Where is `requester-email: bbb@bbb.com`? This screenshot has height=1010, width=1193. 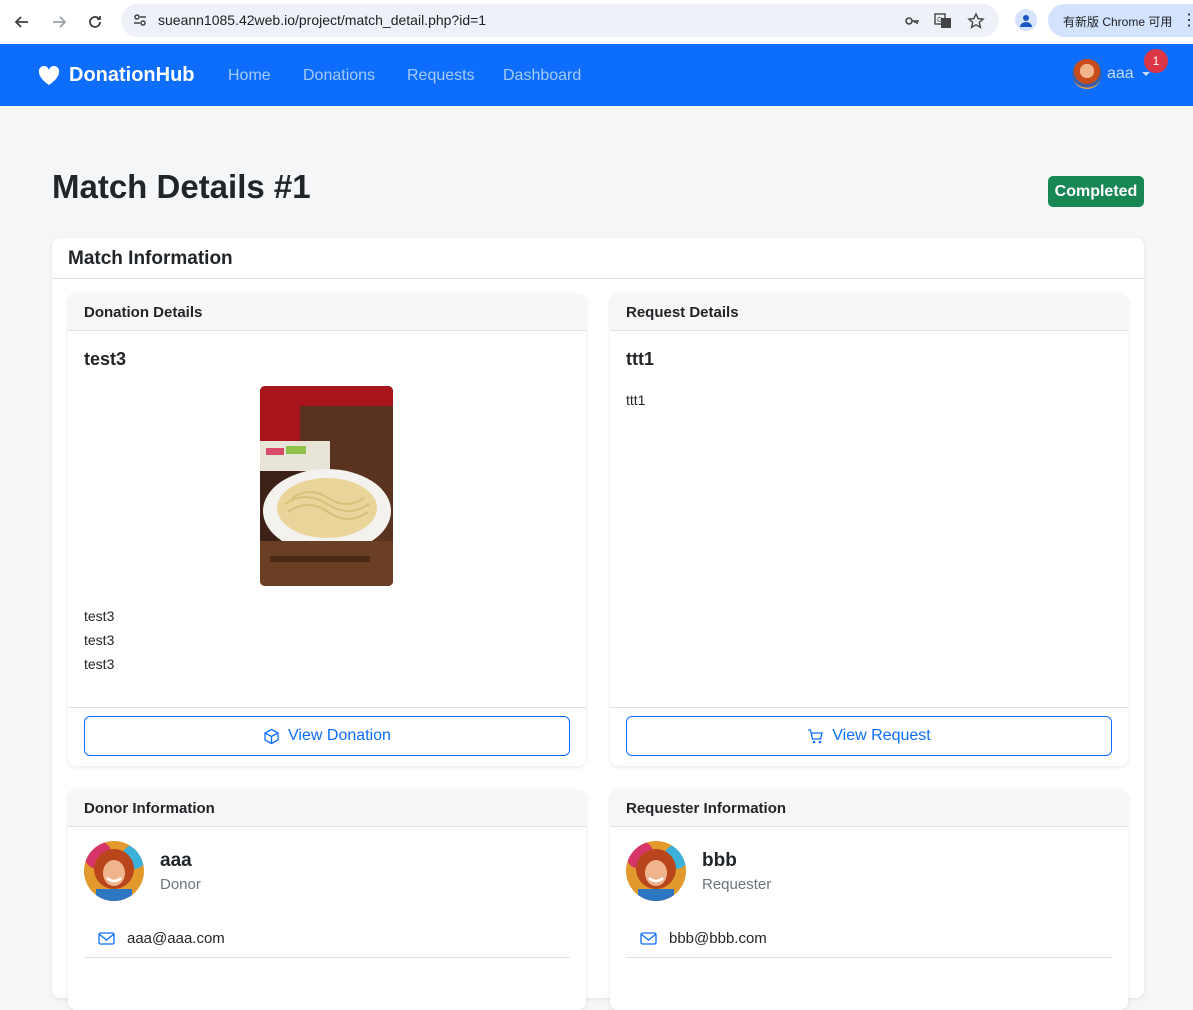
requester-email: bbb@bbb.com is located at coordinates (718, 938).